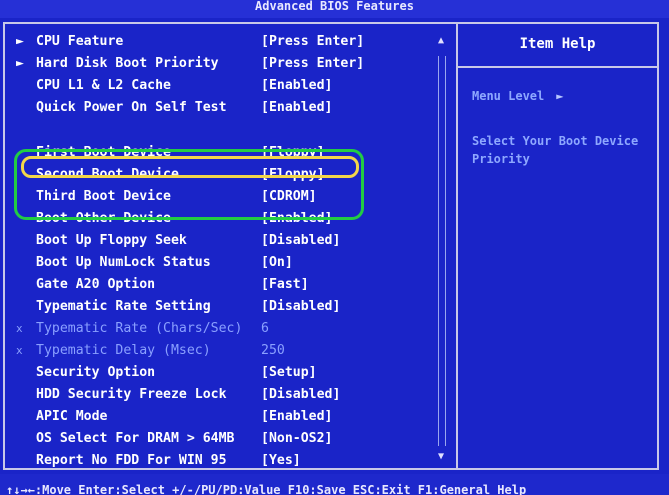 The width and height of the screenshot is (669, 495). Describe the element at coordinates (96, 372) in the screenshot. I see `setting-label: Security Option` at that location.